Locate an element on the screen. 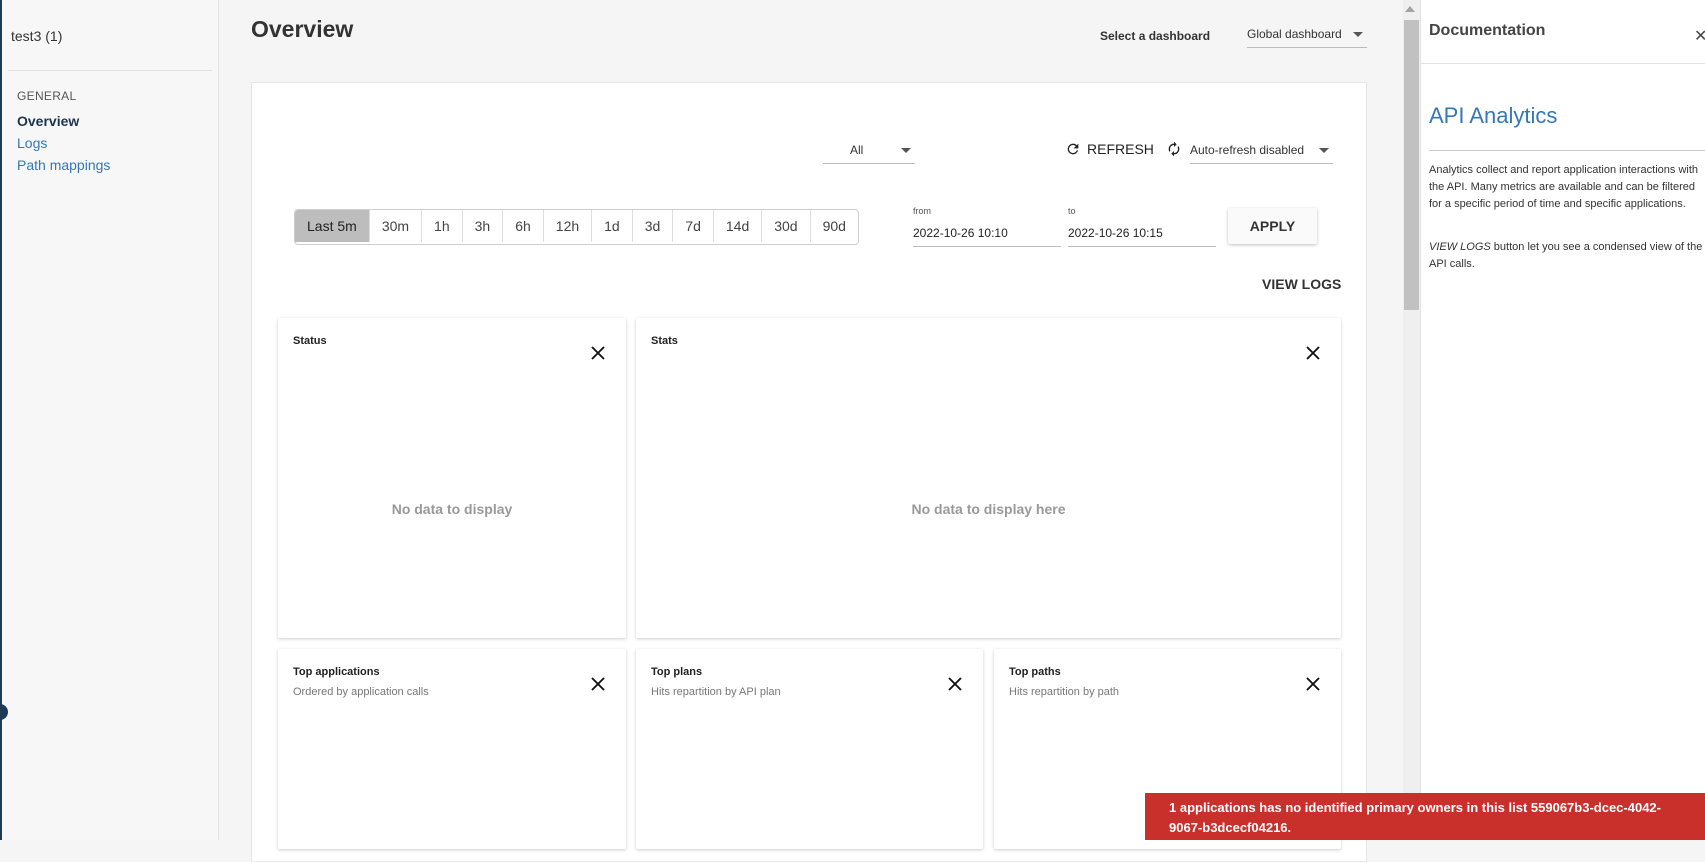  widget-title: Top paths is located at coordinates (1035, 672).